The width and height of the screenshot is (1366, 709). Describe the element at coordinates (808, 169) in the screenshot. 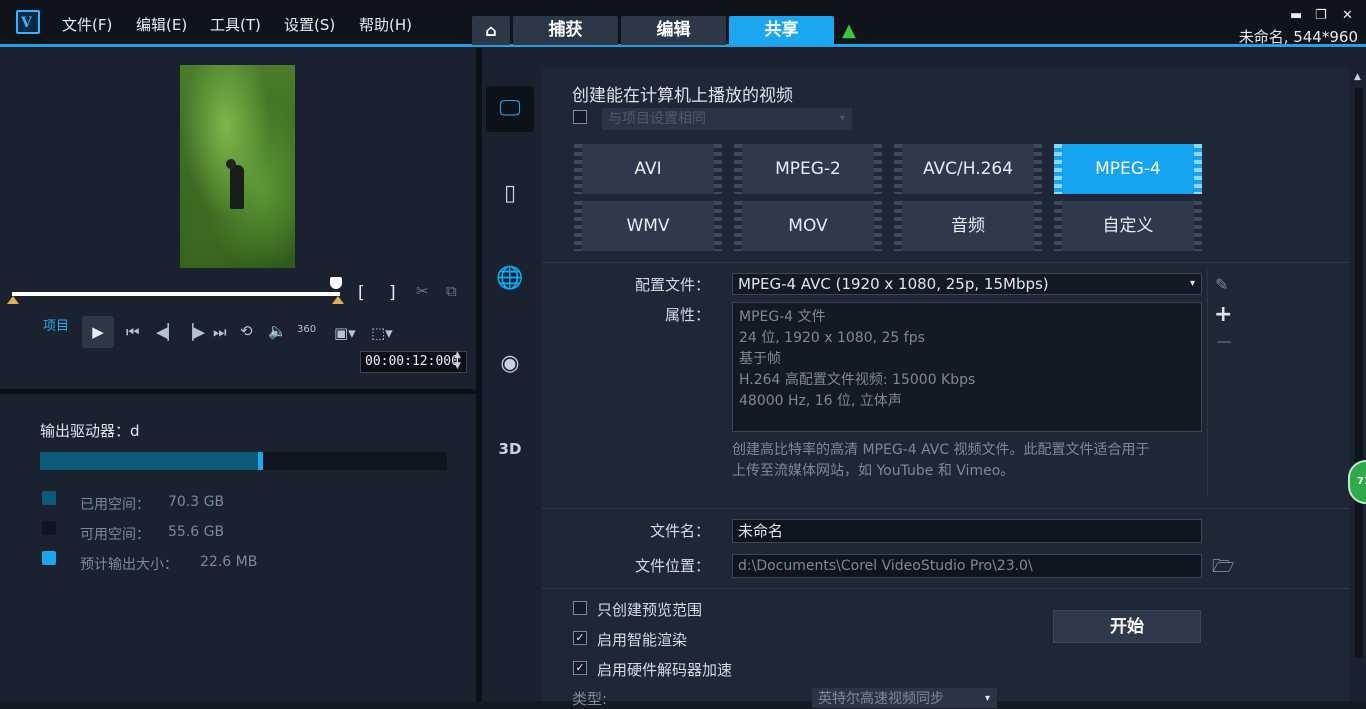

I see `format-mpeg2: MPEG-2` at that location.